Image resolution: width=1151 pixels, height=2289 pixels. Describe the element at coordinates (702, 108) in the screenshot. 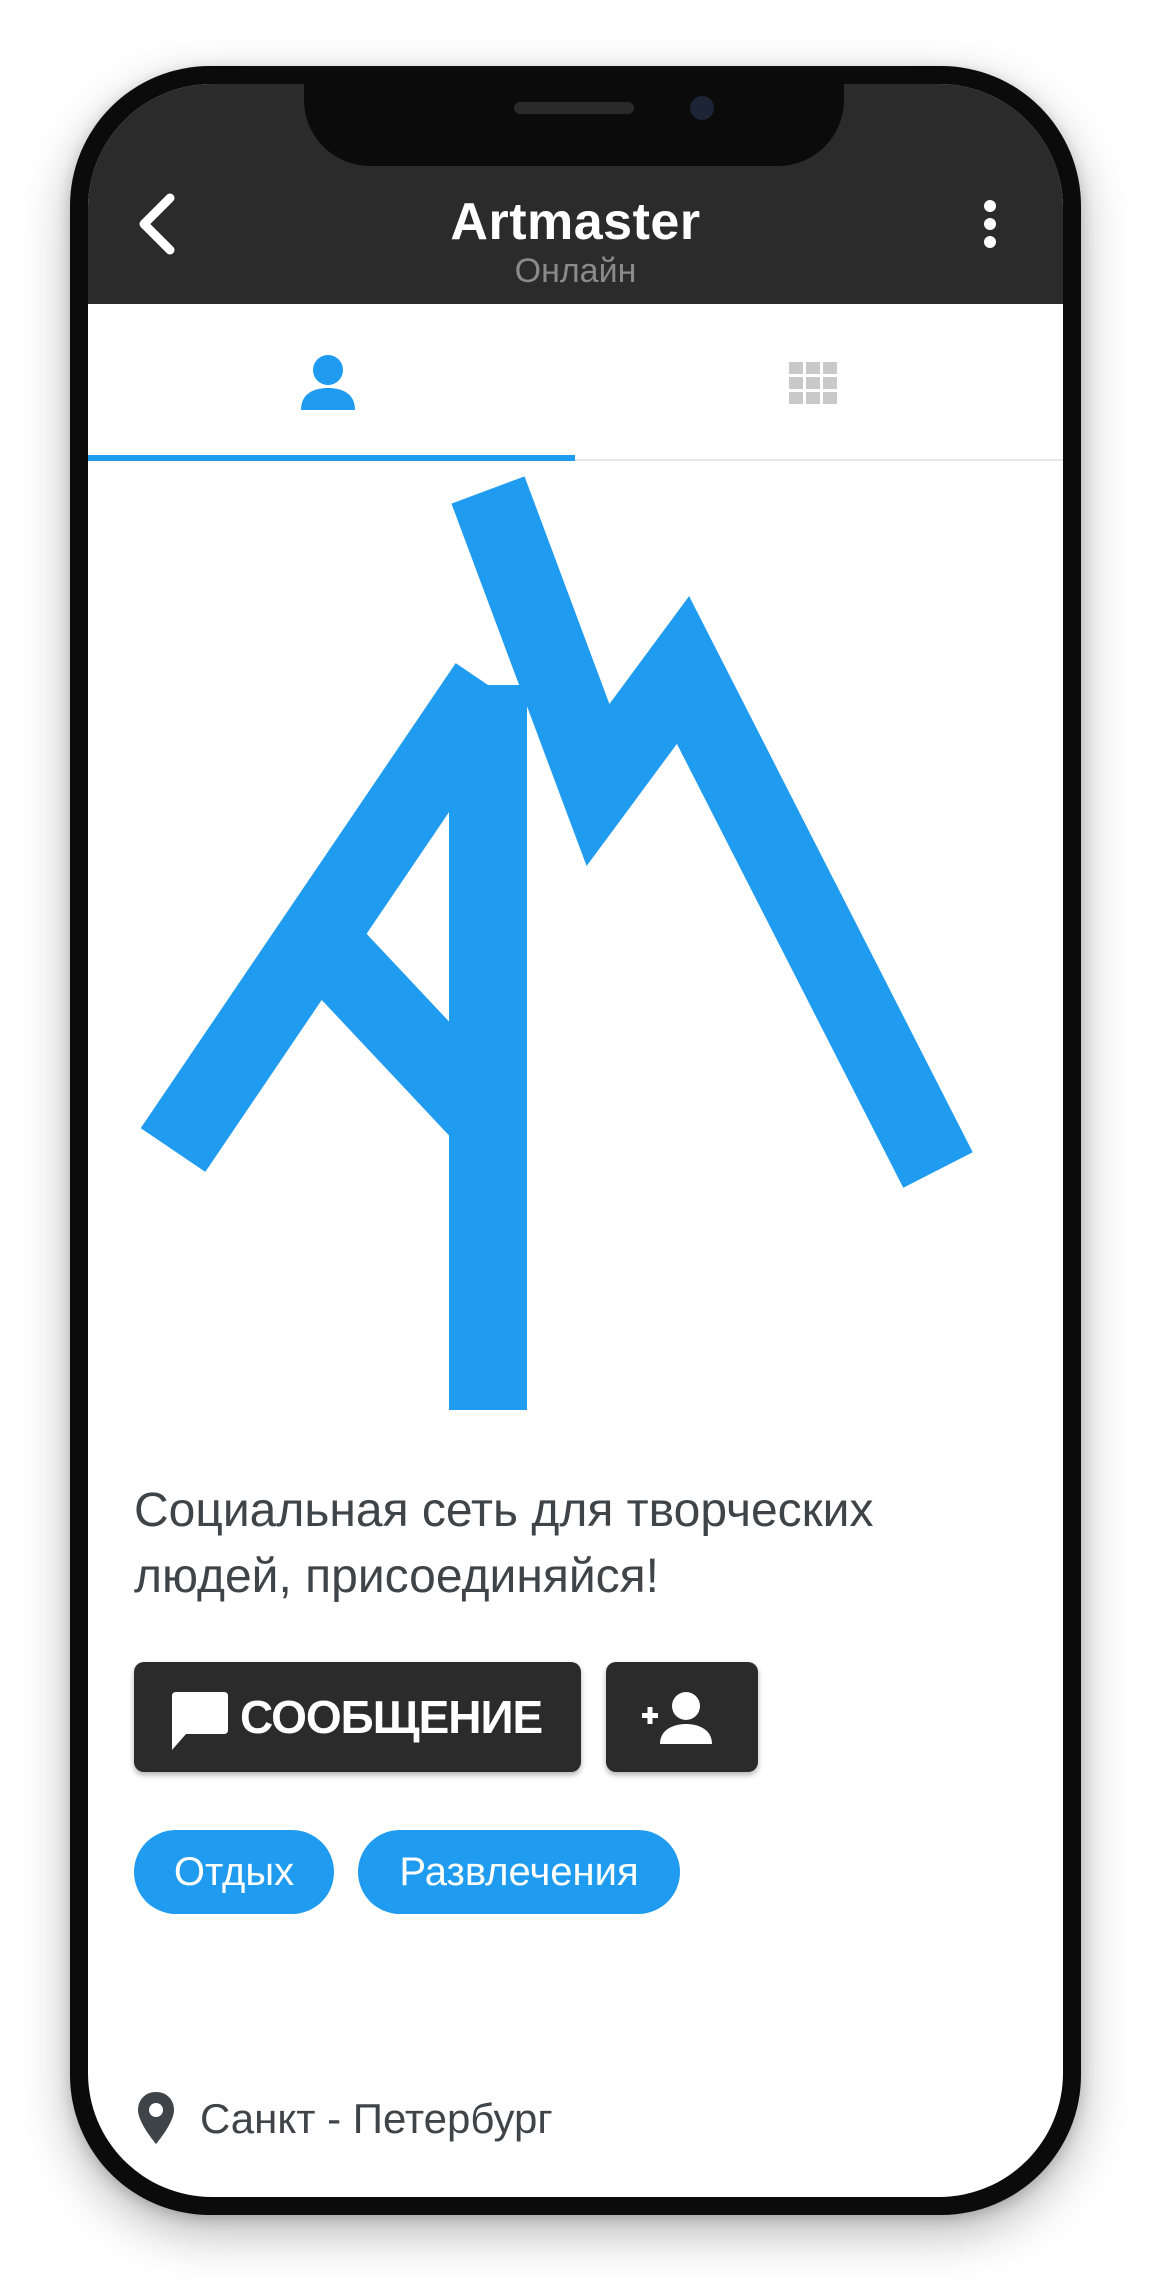

I see `front-camera` at that location.